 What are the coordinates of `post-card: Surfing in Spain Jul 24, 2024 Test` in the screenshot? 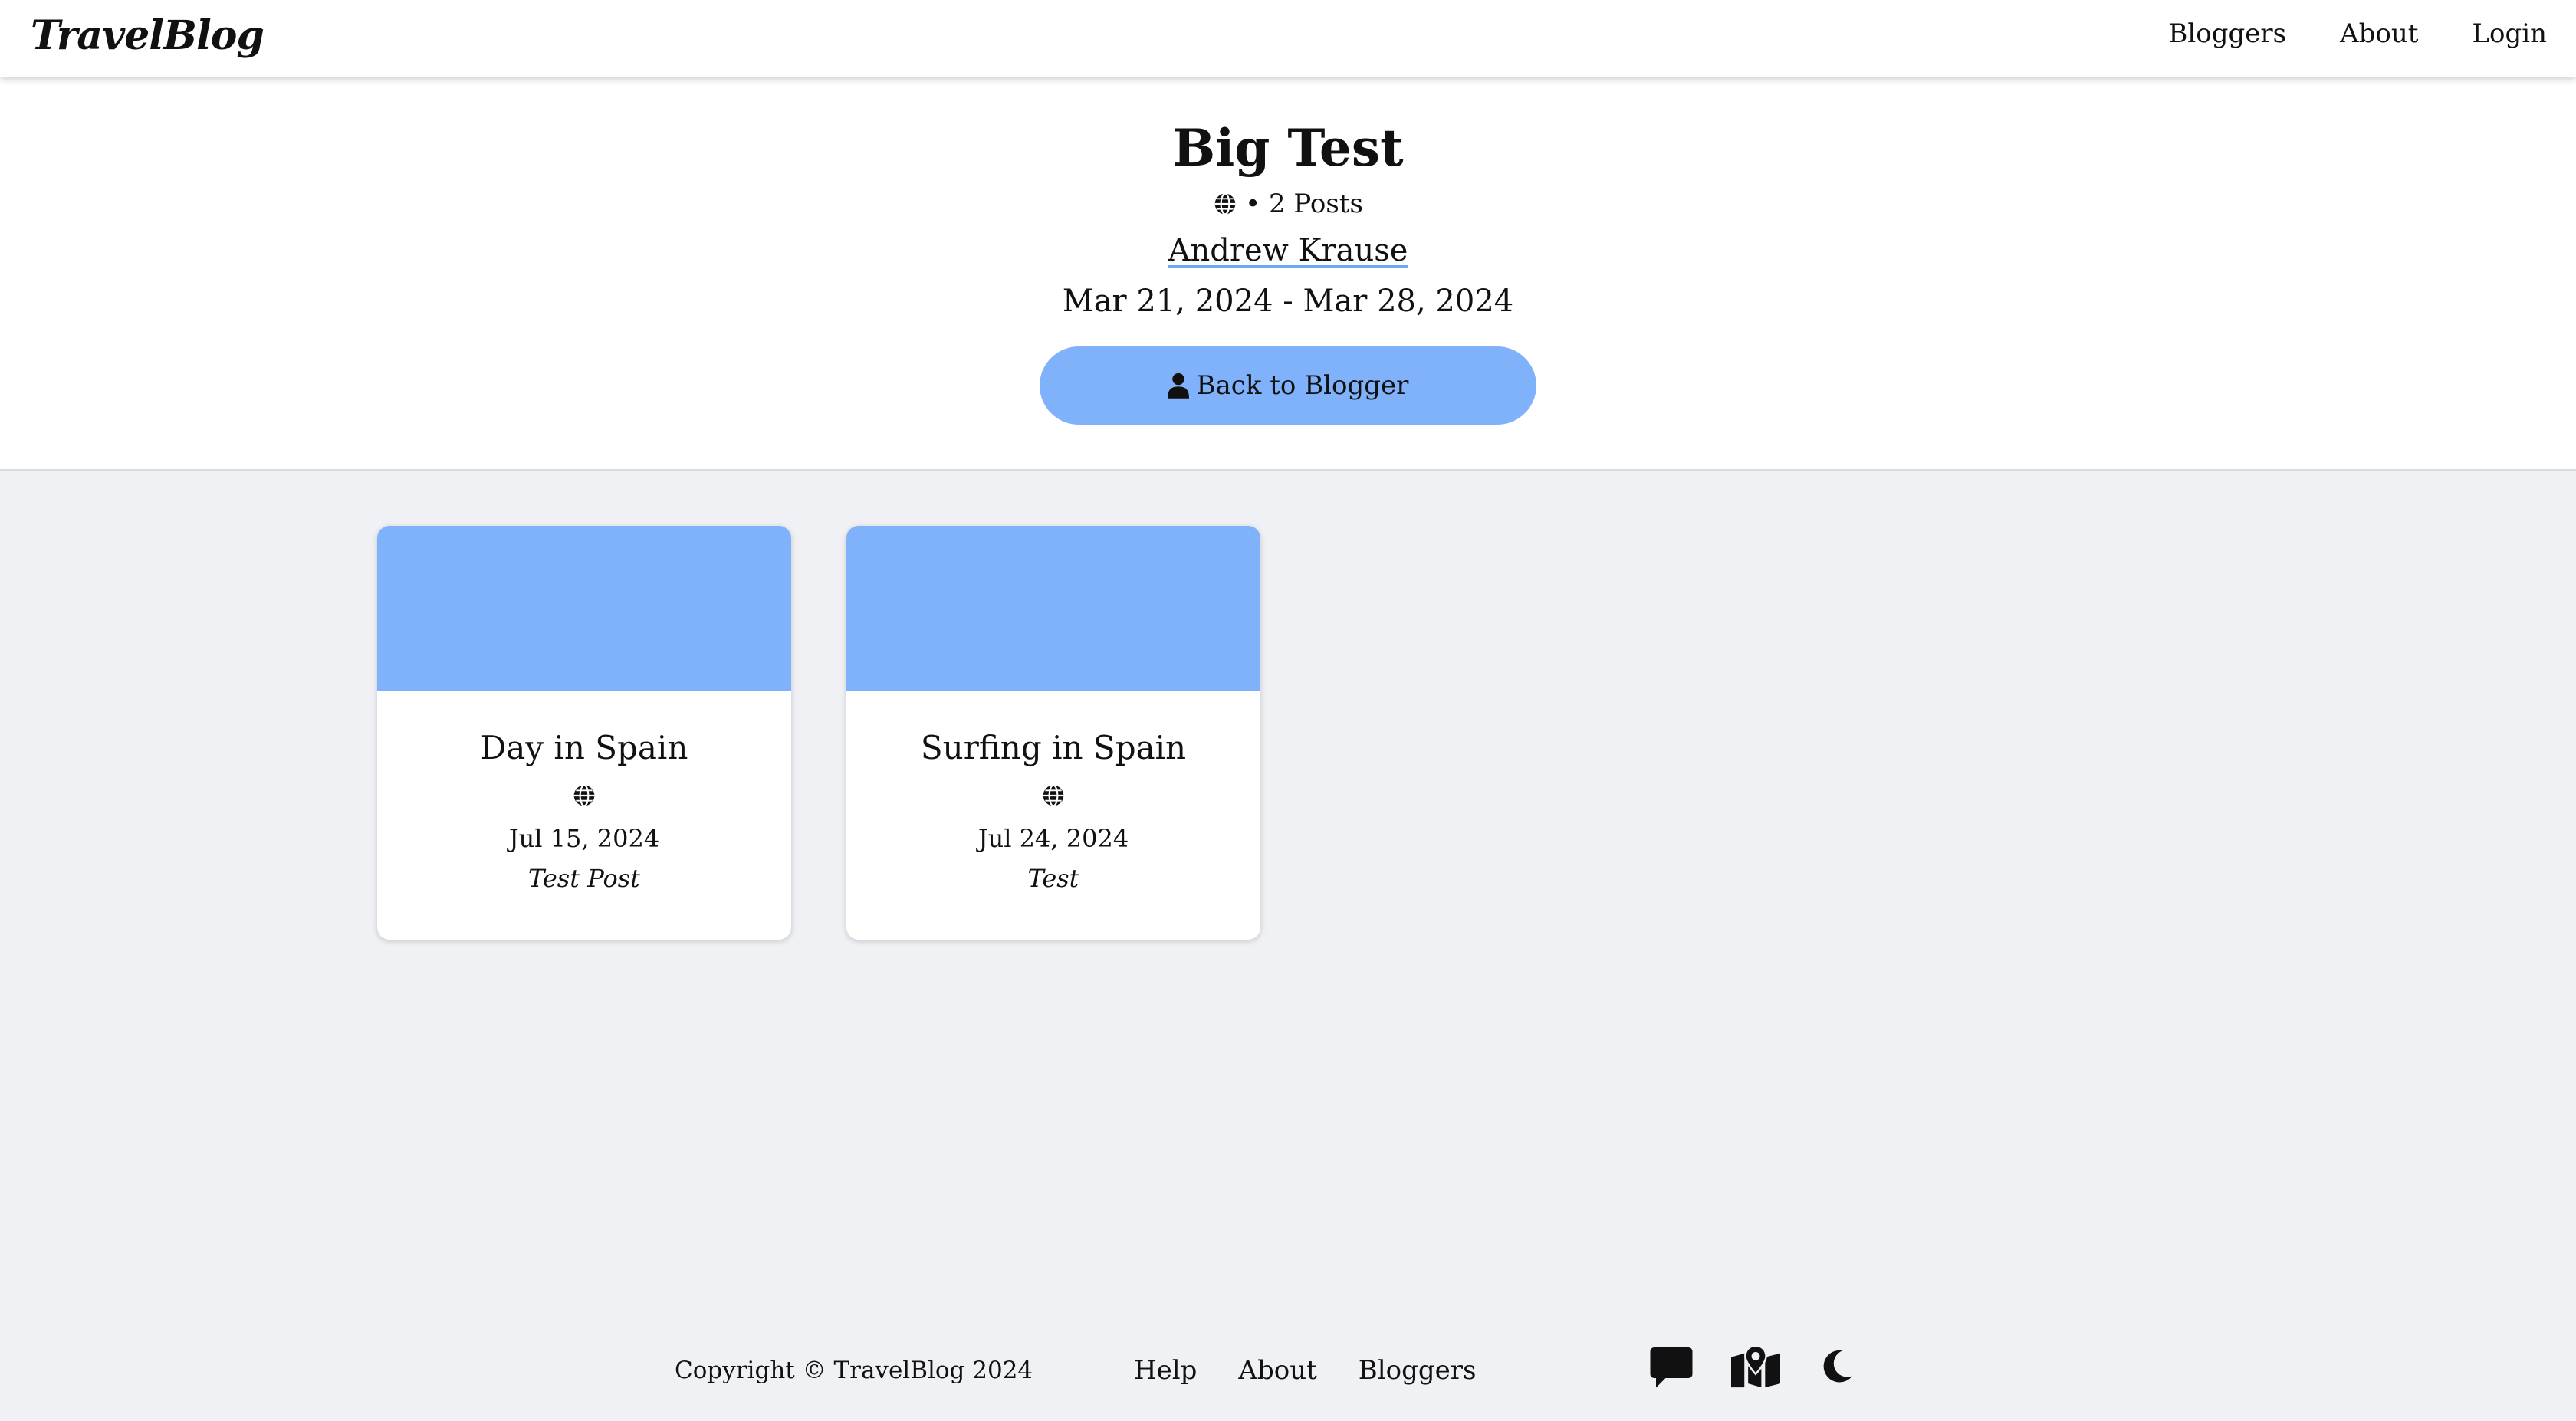 It's located at (1053, 733).